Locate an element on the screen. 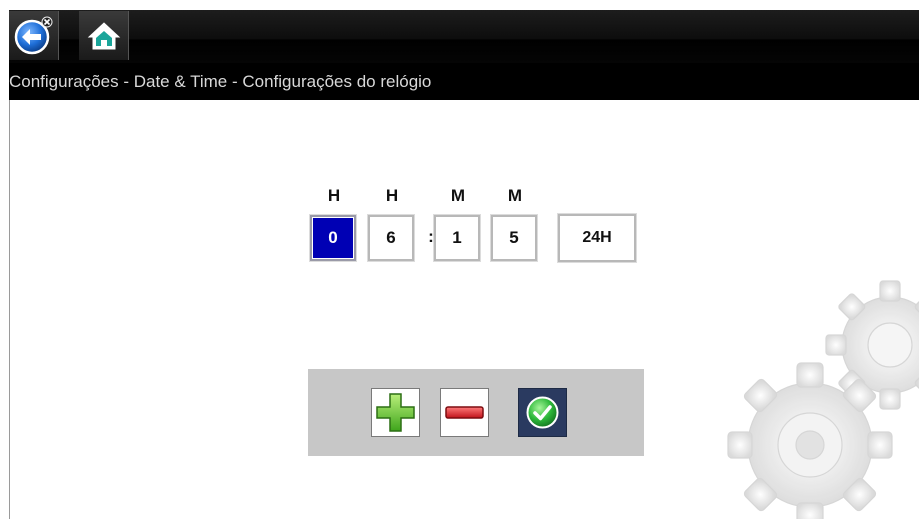 The width and height of the screenshot is (919, 519). minus-icon is located at coordinates (464, 412).